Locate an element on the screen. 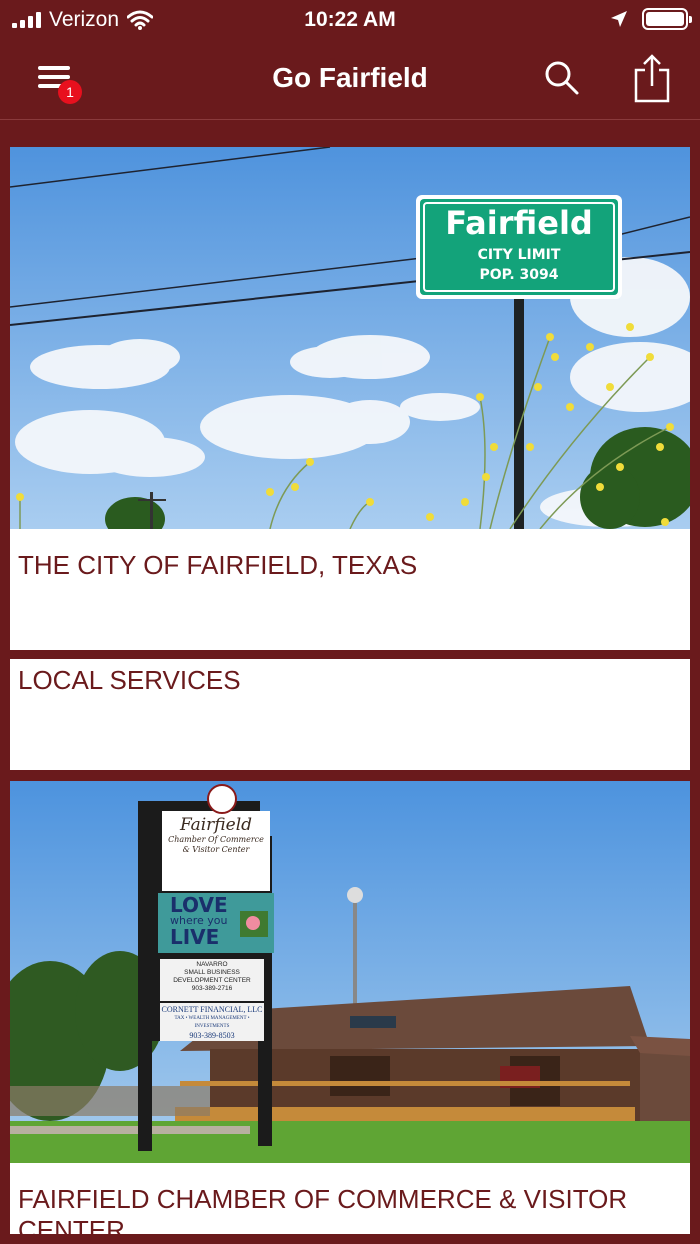 This screenshot has height=1244, width=700. love-sign-line3: LIVE is located at coordinates (195, 937).